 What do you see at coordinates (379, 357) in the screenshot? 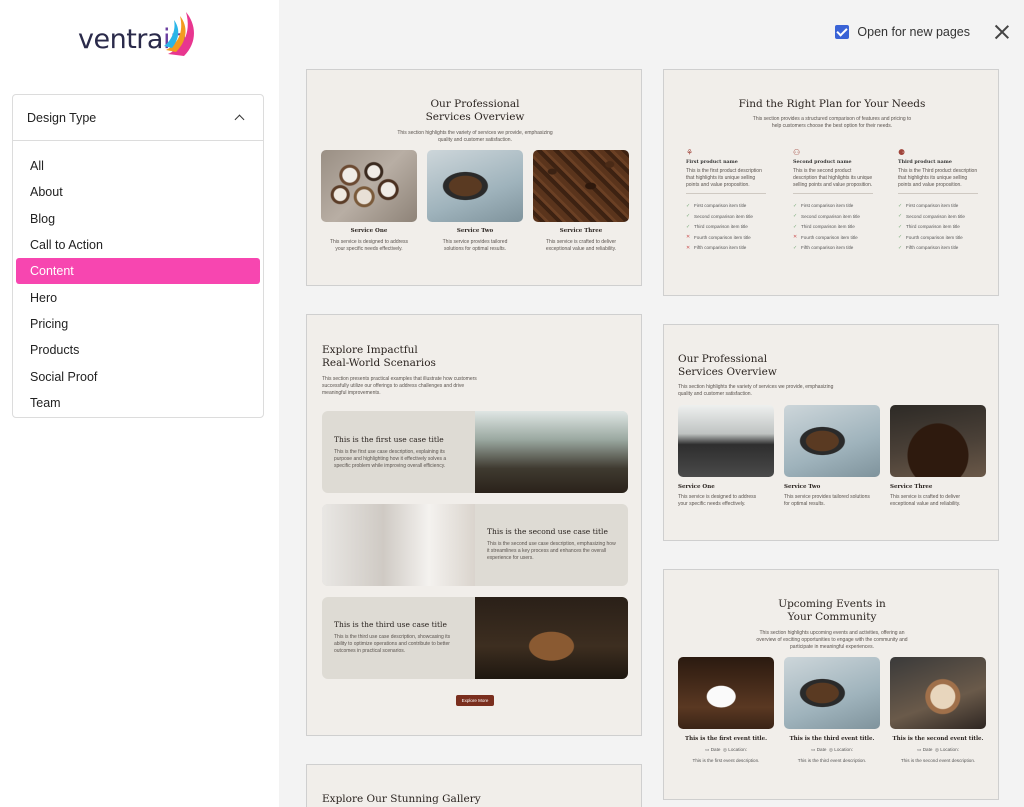
I see `card-title: Explore Impactful Real-World Scenarios` at bounding box center [379, 357].